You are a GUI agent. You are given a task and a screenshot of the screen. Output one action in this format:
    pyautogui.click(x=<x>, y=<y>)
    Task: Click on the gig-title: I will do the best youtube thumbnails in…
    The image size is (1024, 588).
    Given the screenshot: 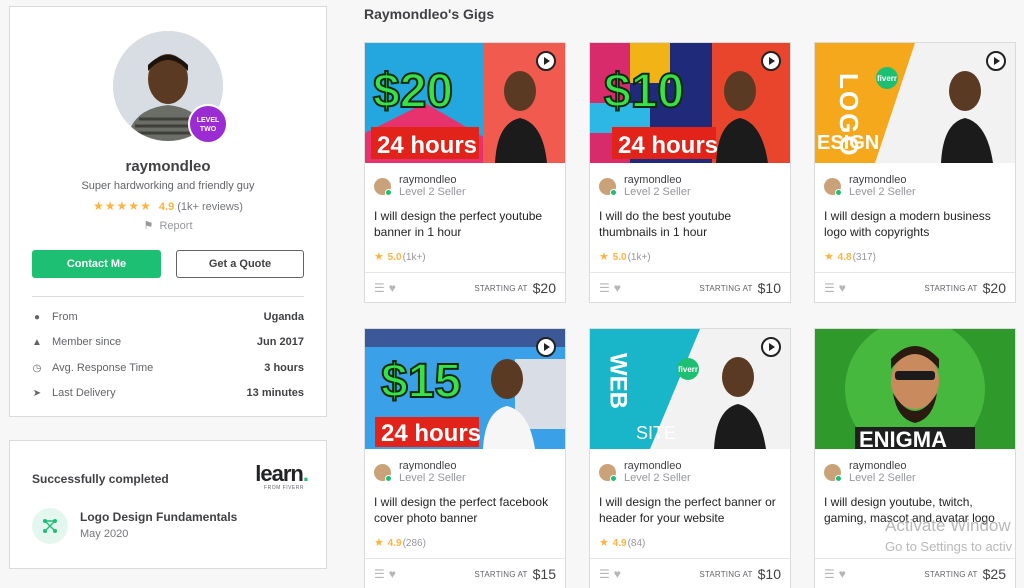 What is the action you would take?
    pyautogui.click(x=693, y=224)
    